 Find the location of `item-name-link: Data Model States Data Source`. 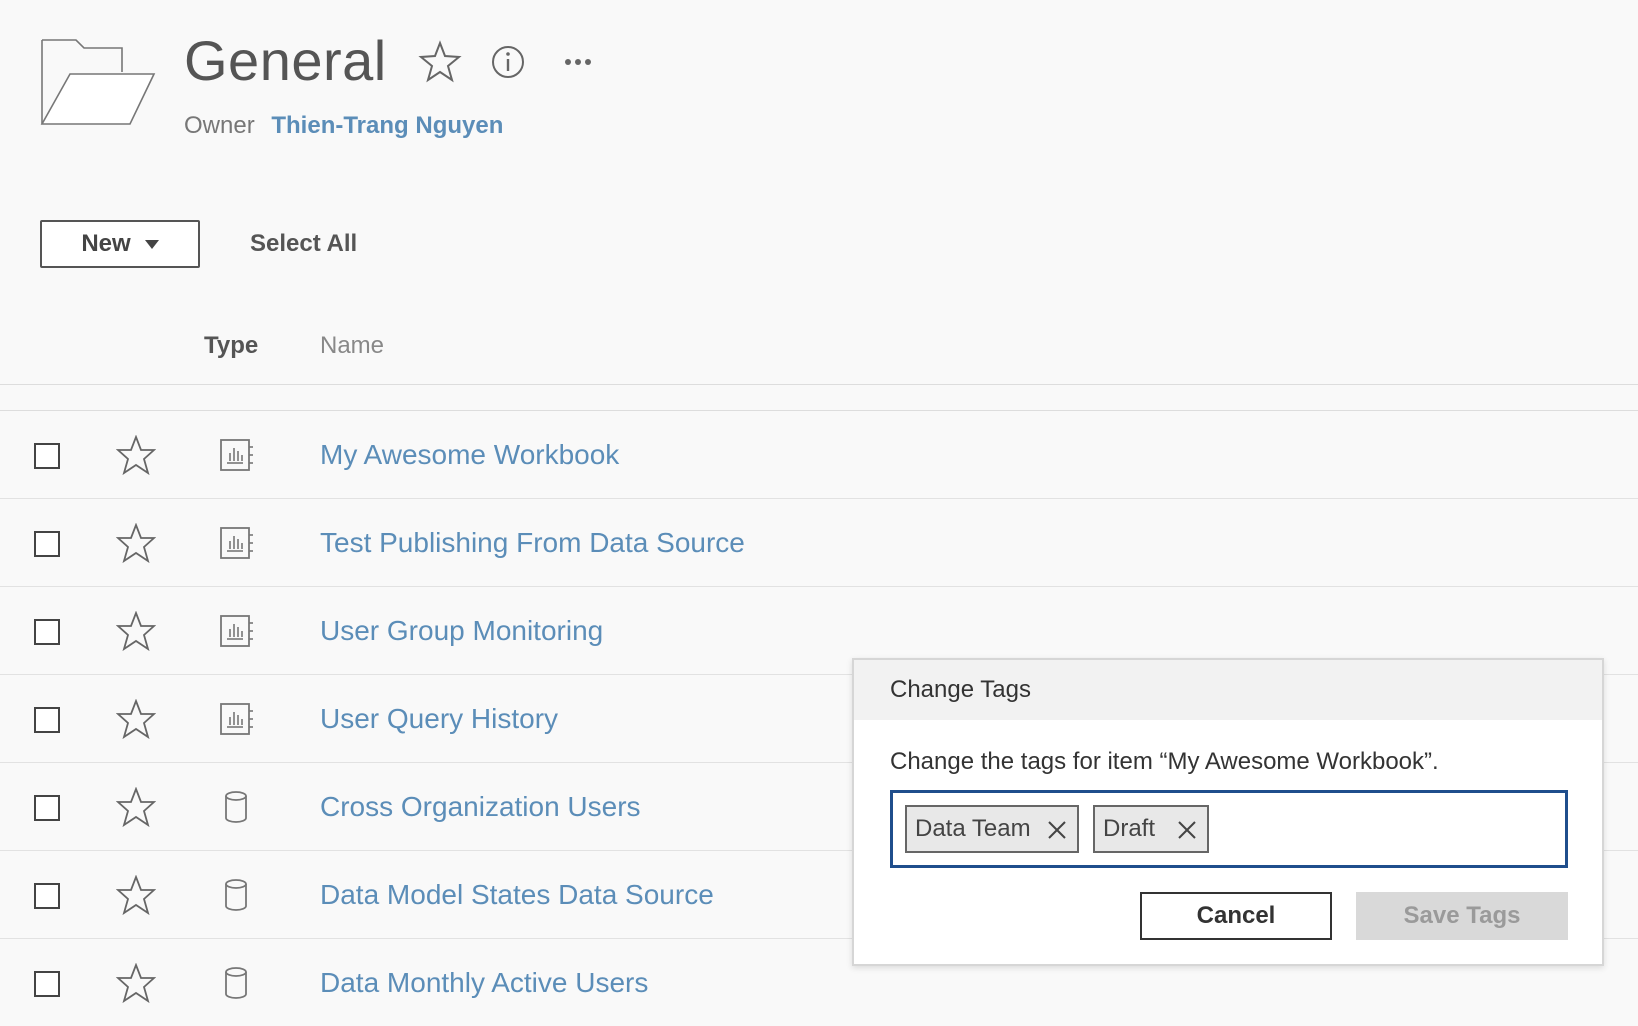

item-name-link: Data Model States Data Source is located at coordinates (517, 895).